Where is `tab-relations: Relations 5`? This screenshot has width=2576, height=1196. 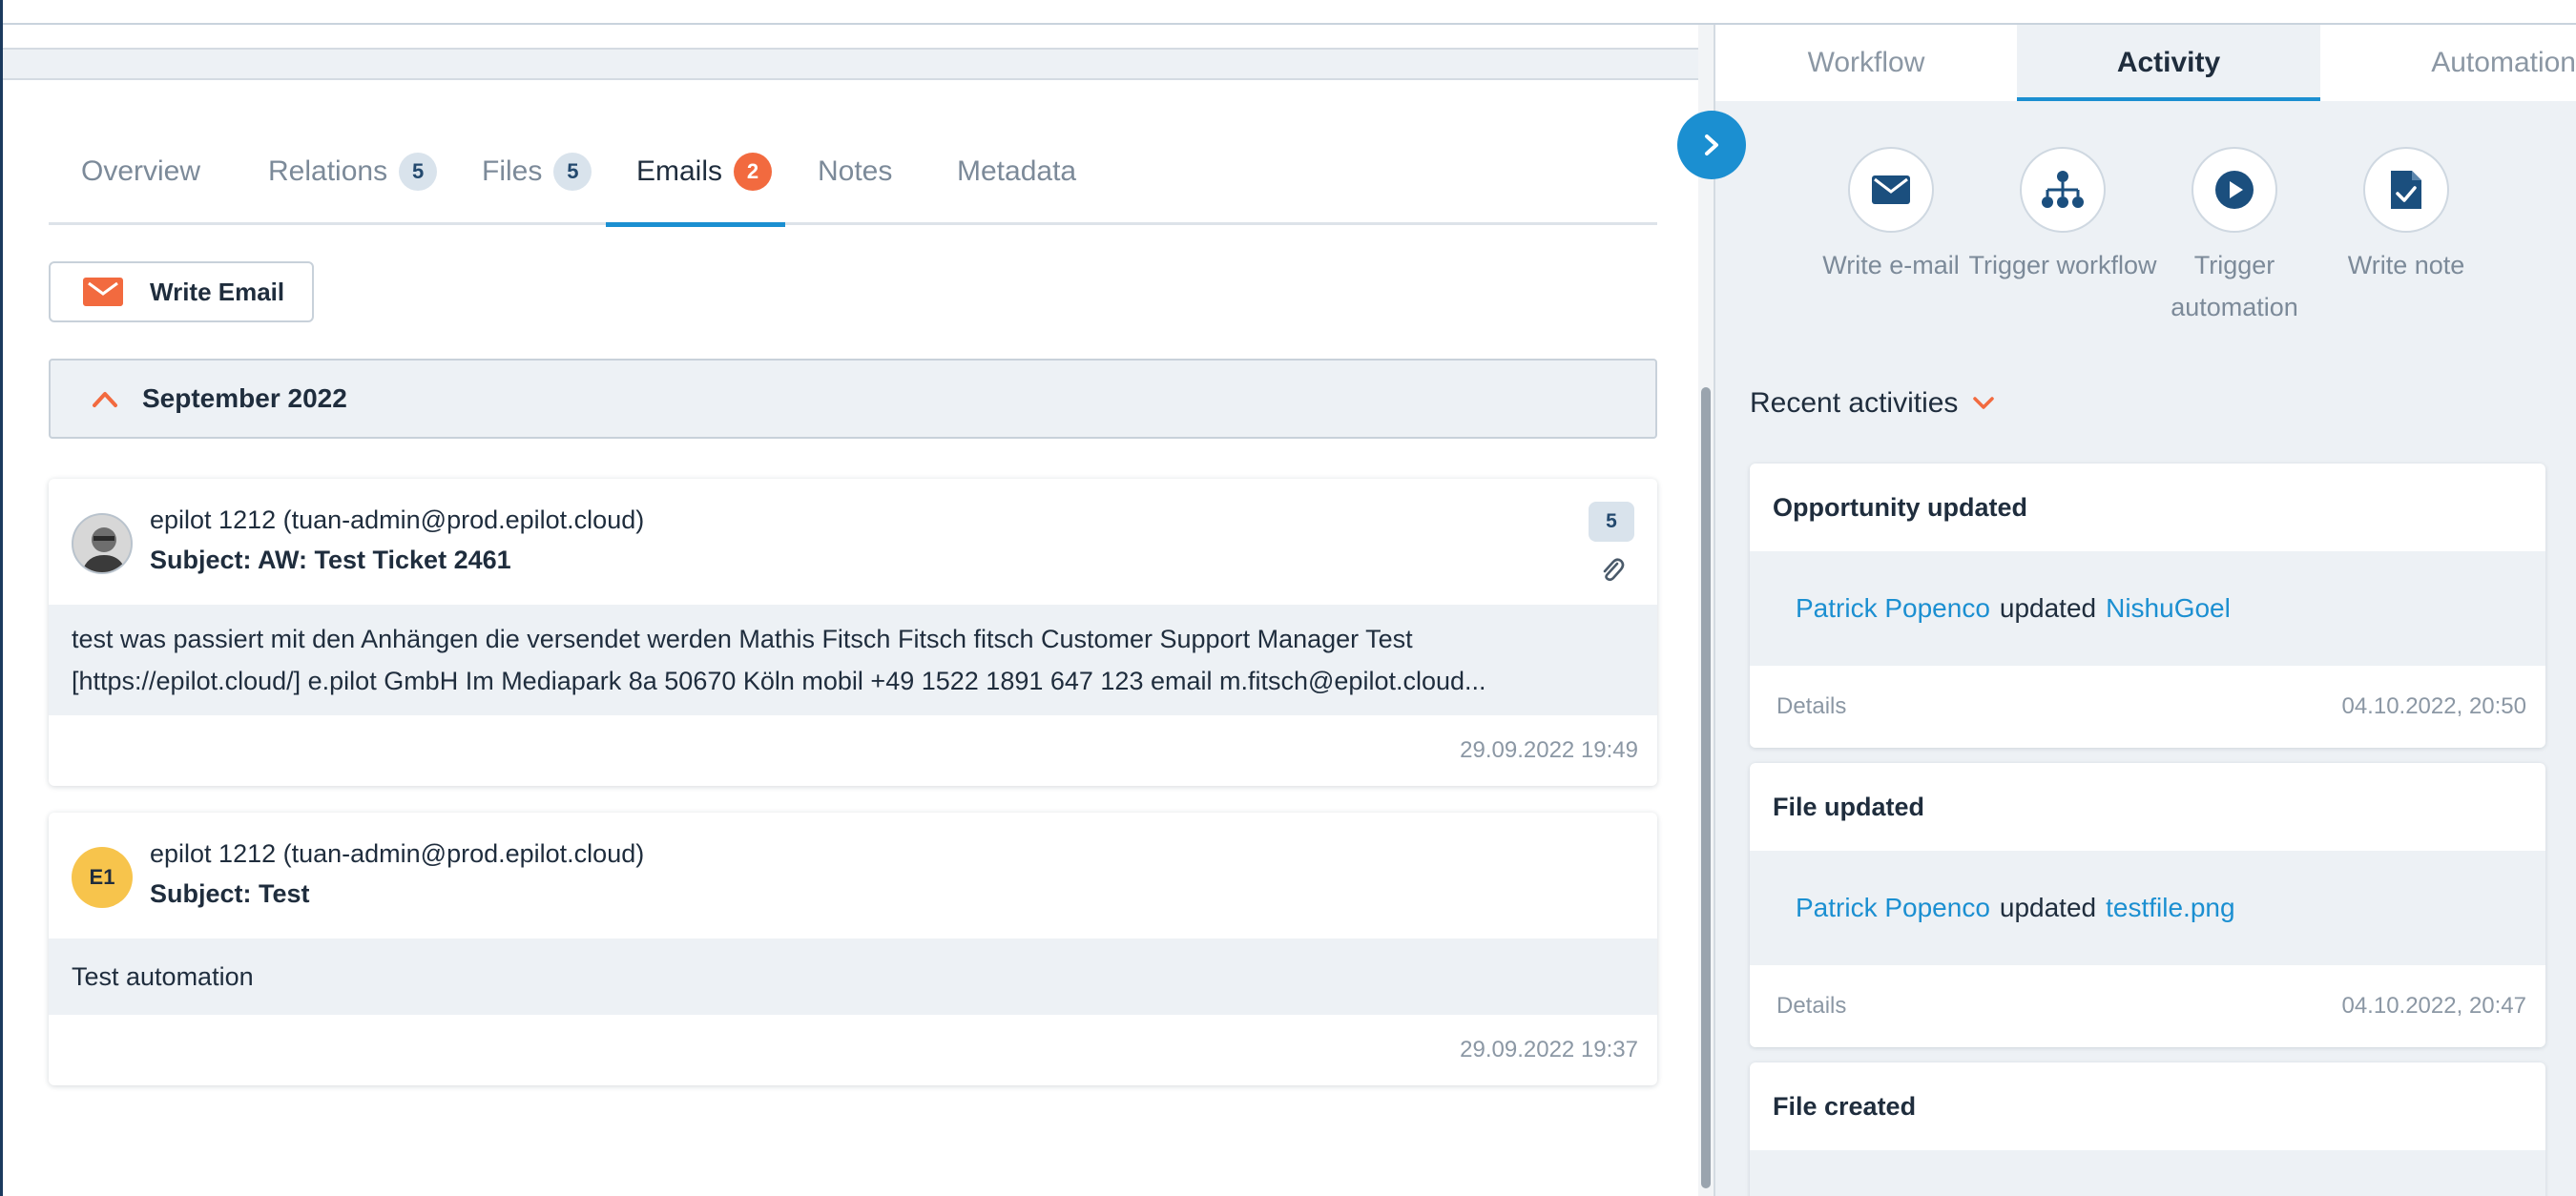 tab-relations: Relations 5 is located at coordinates (353, 171).